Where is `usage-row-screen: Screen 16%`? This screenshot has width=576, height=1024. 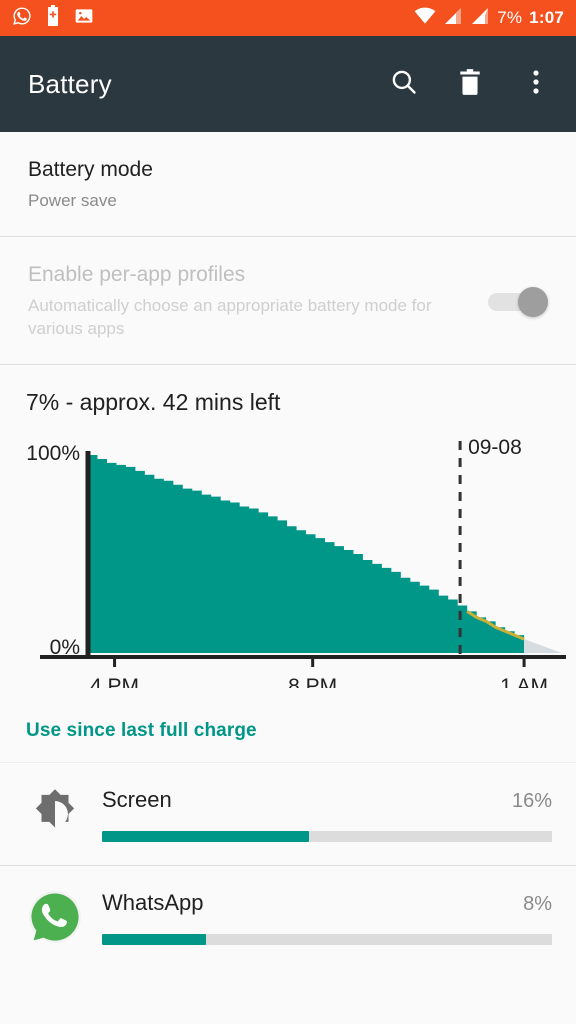
usage-row-screen: Screen 16% is located at coordinates (288, 814).